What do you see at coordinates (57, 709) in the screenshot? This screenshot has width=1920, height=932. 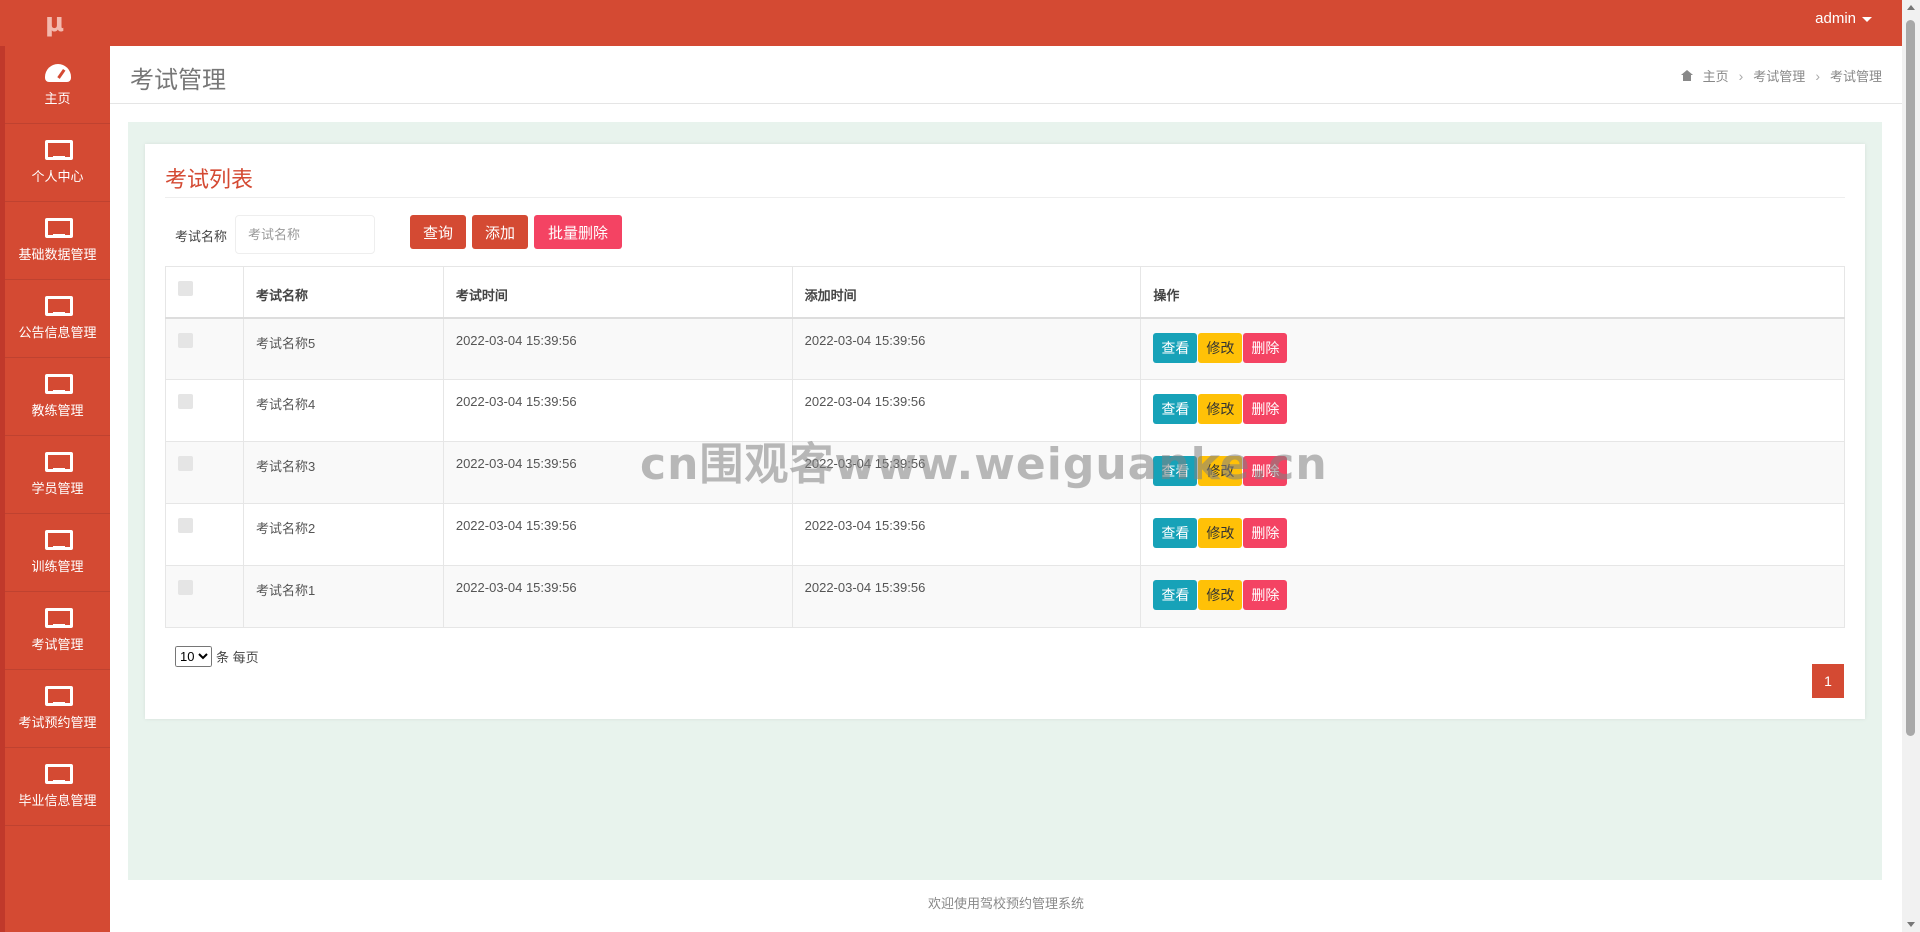 I see `sidebar-item-exam-booking: 考试预约管理` at bounding box center [57, 709].